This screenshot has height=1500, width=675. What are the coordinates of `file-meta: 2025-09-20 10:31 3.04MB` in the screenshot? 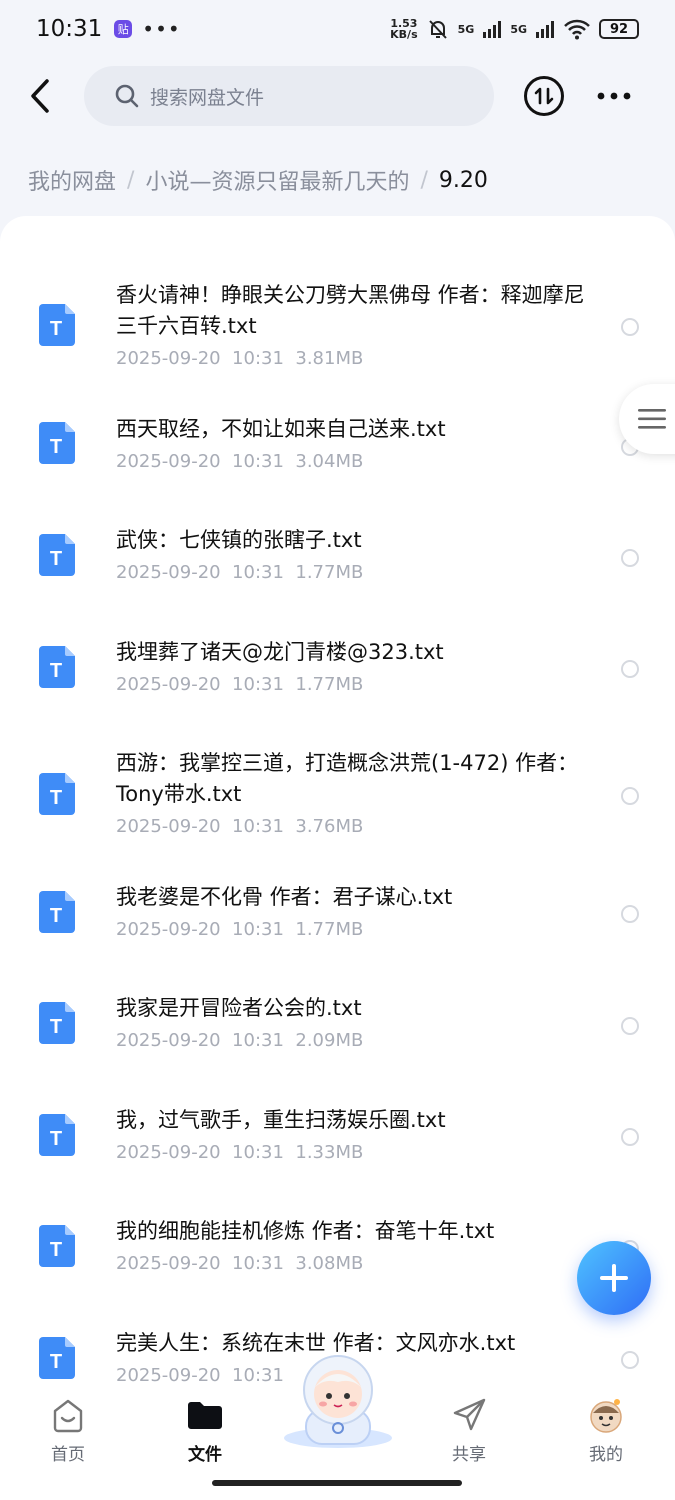 It's located at (240, 461).